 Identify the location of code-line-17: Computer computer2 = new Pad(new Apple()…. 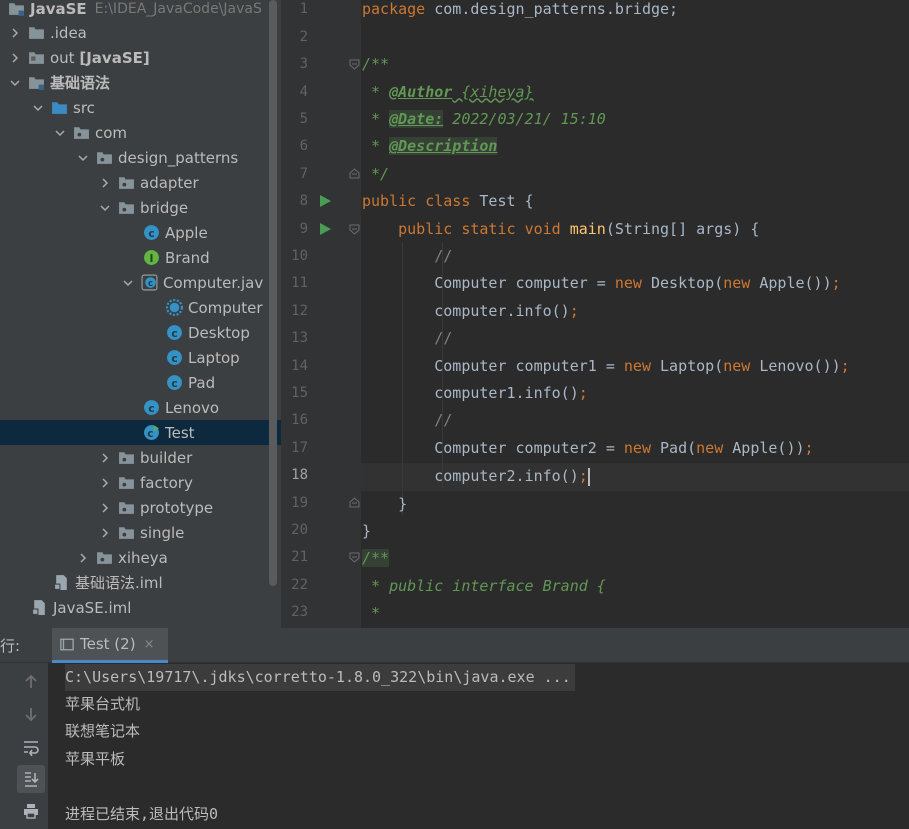
(587, 448).